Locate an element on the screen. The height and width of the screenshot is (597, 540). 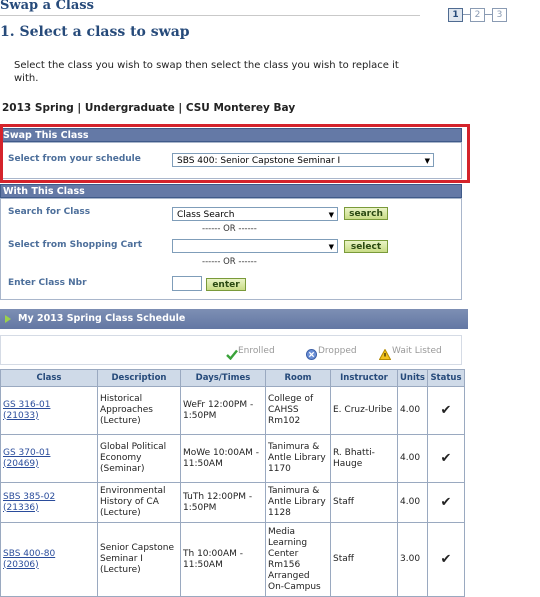
class-nbr-link: (21336) is located at coordinates (21, 508).